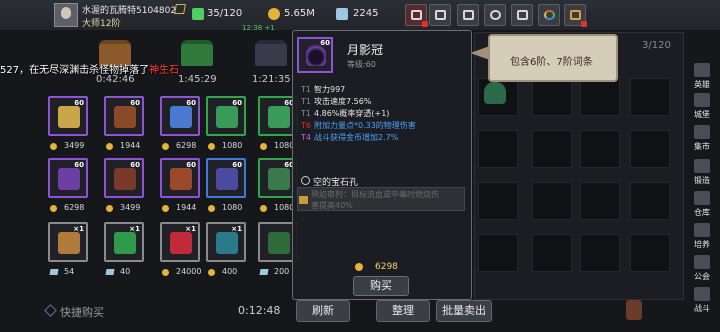 Image resolution: width=720 pixels, height=332 pixels. What do you see at coordinates (634, 310) in the screenshot?
I see `scroll-icon` at bounding box center [634, 310].